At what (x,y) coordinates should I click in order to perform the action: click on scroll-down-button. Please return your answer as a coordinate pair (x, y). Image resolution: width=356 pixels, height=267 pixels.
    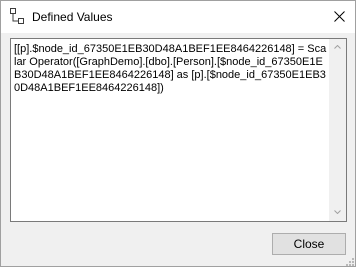
    Looking at the image, I should click on (337, 212).